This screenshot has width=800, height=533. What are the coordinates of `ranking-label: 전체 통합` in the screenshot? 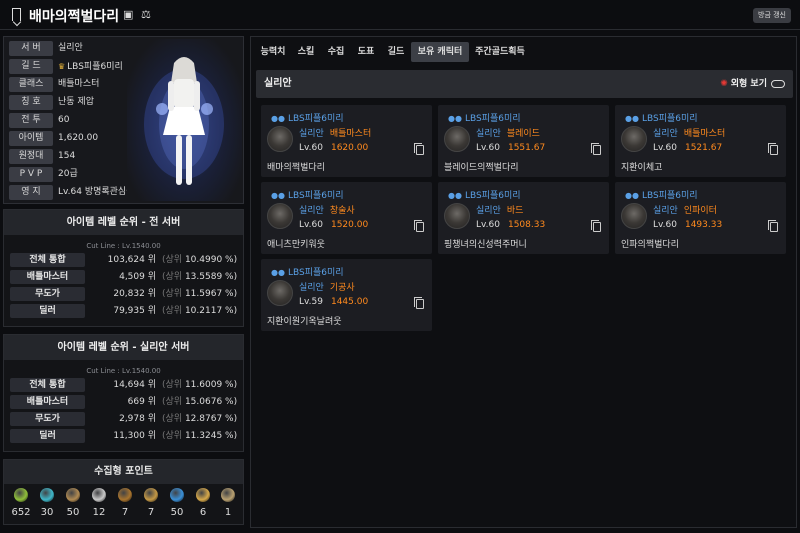 It's located at (47, 385).